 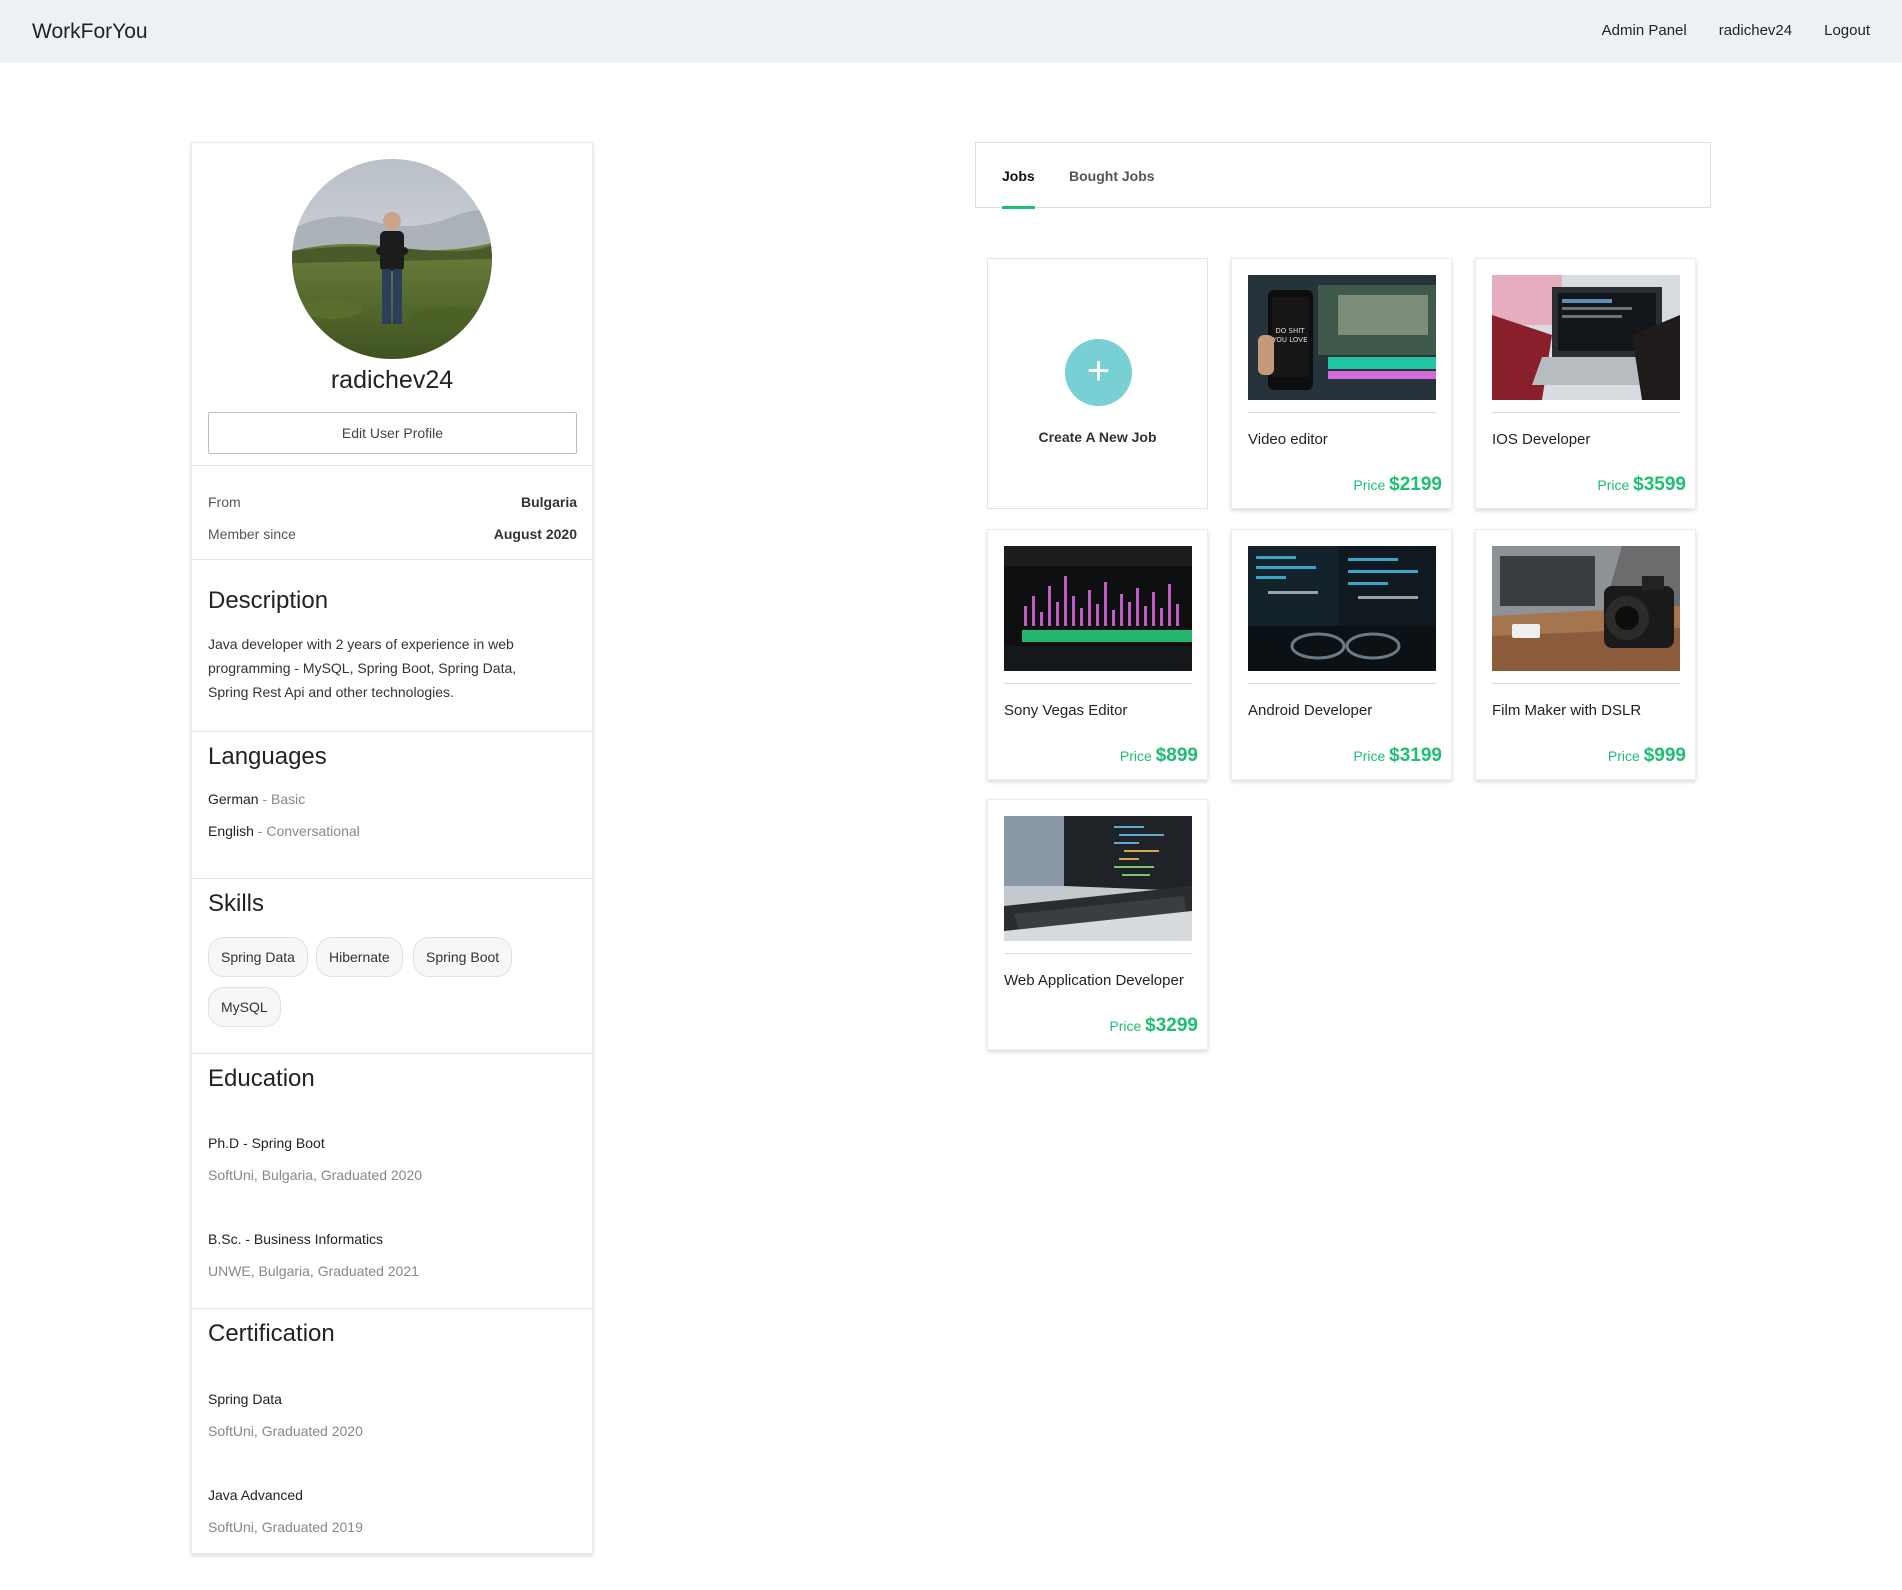 I want to click on job-price: Price $2199, so click(x=1397, y=485).